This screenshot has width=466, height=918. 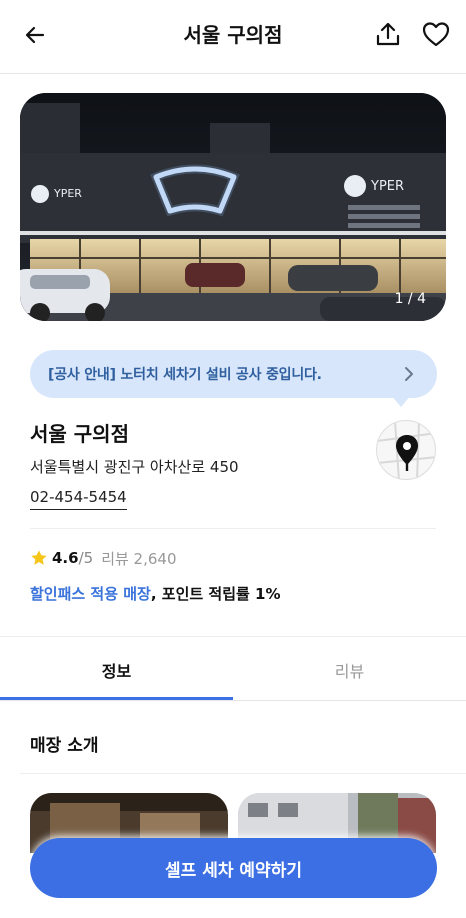 I want to click on review-count: 리뷰 2,640, so click(x=138, y=558).